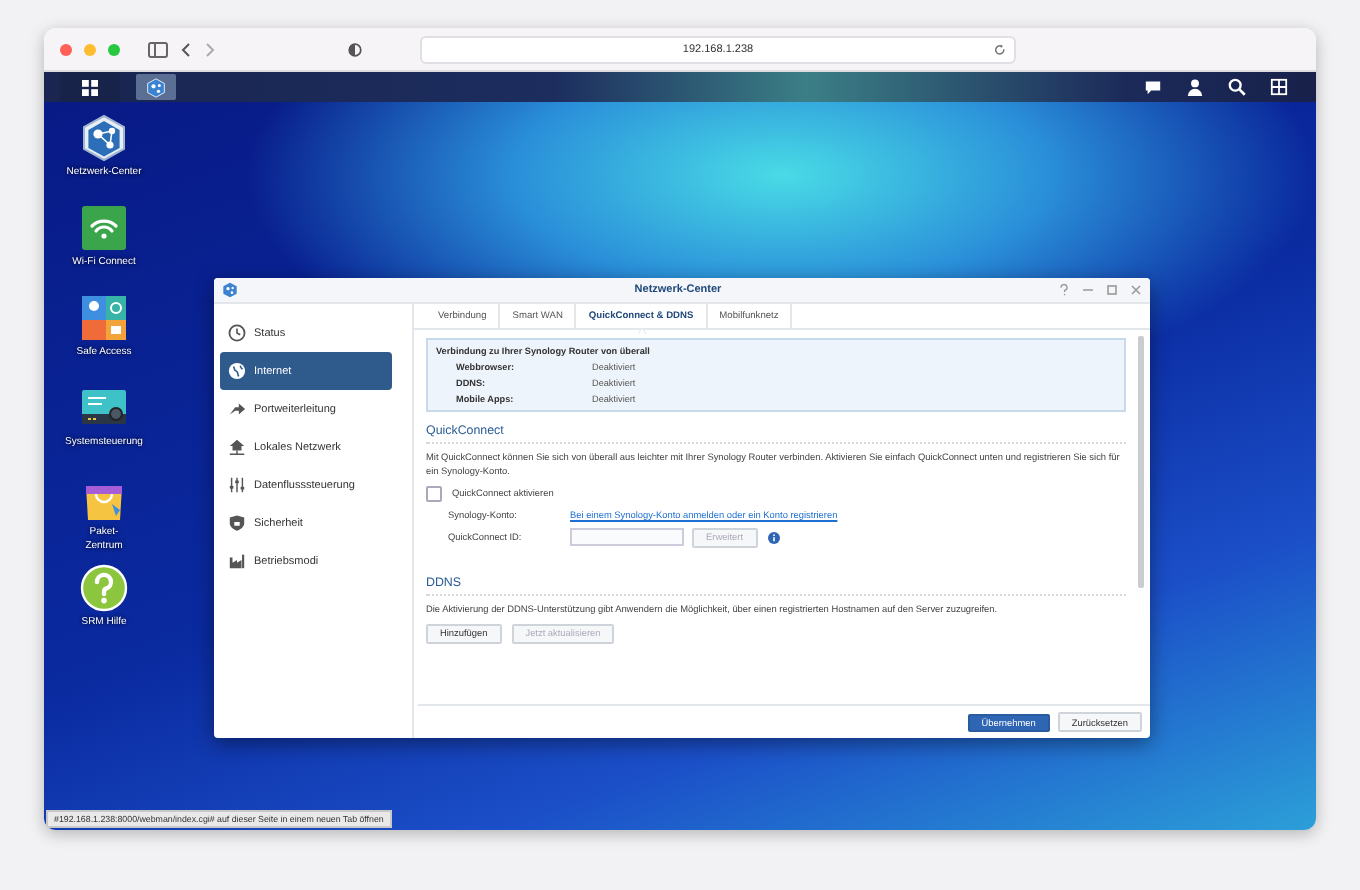 The width and height of the screenshot is (1360, 890). What do you see at coordinates (1136, 290) in the screenshot?
I see `close-icon` at bounding box center [1136, 290].